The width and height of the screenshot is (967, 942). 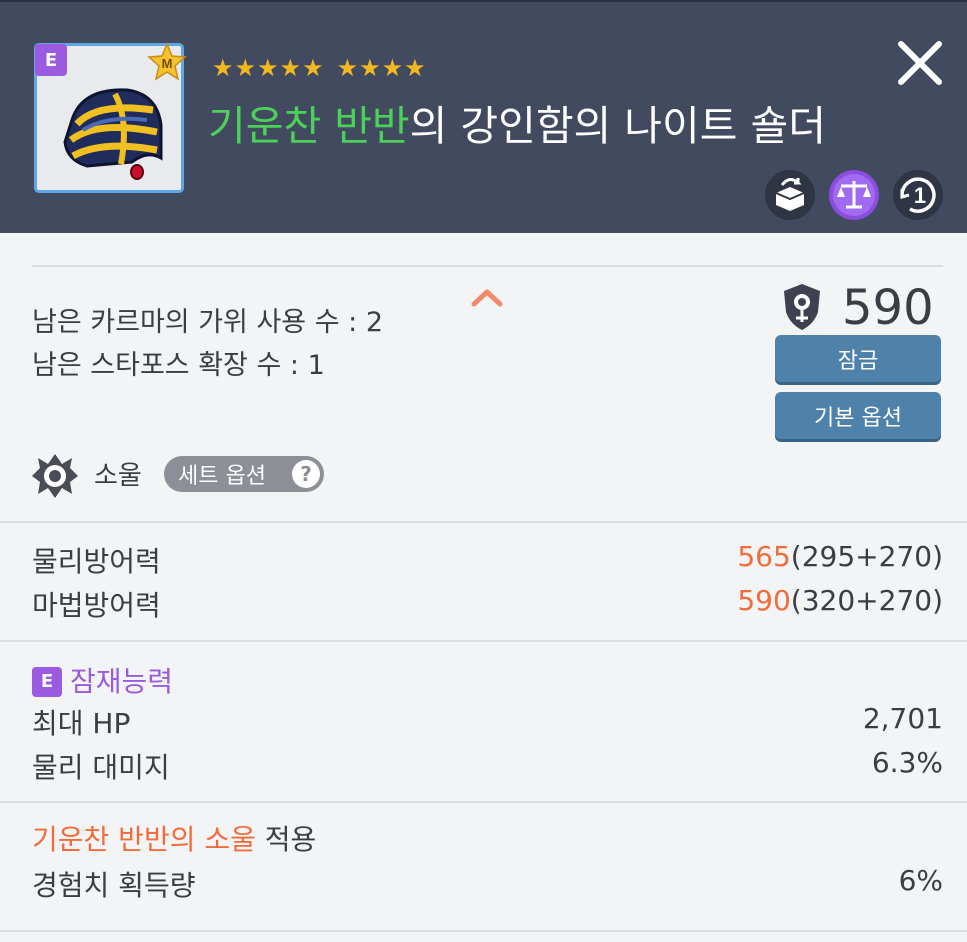 What do you see at coordinates (888, 308) in the screenshot?
I see `combat-power-value: 590` at bounding box center [888, 308].